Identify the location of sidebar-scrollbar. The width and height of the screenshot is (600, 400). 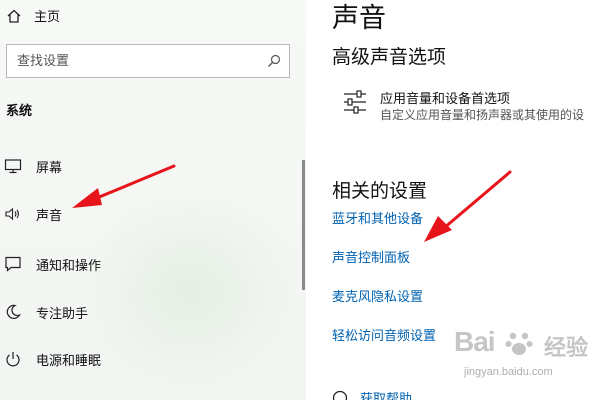
(303, 225).